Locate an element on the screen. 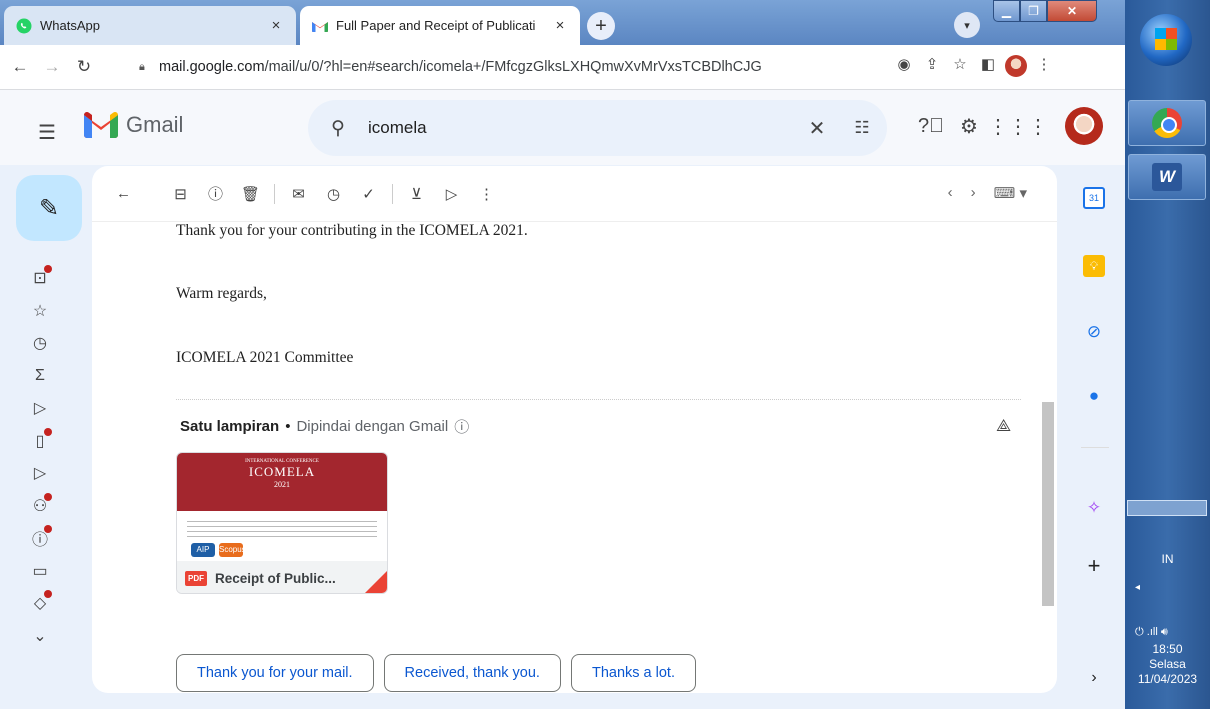 The height and width of the screenshot is (709, 1210). tab-search-button: ▾ is located at coordinates (967, 25).